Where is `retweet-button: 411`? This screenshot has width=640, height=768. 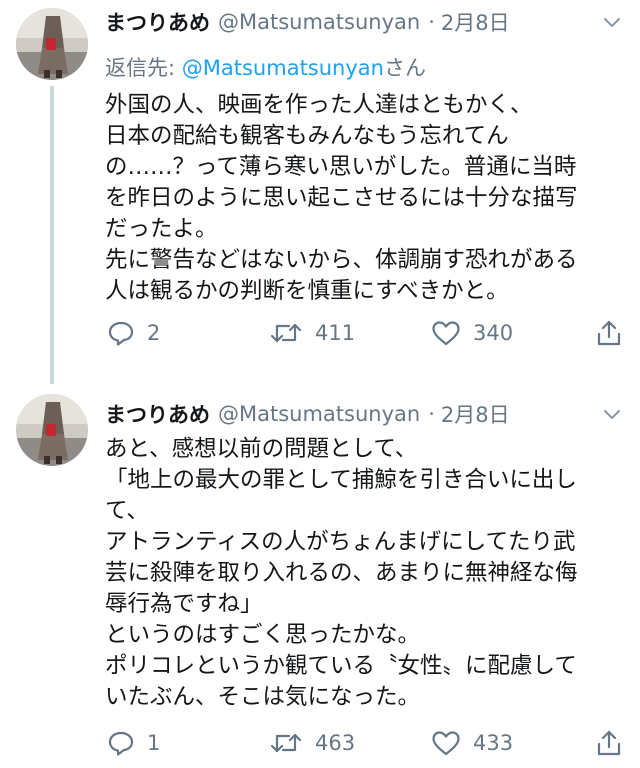
retweet-button: 411 is located at coordinates (312, 333).